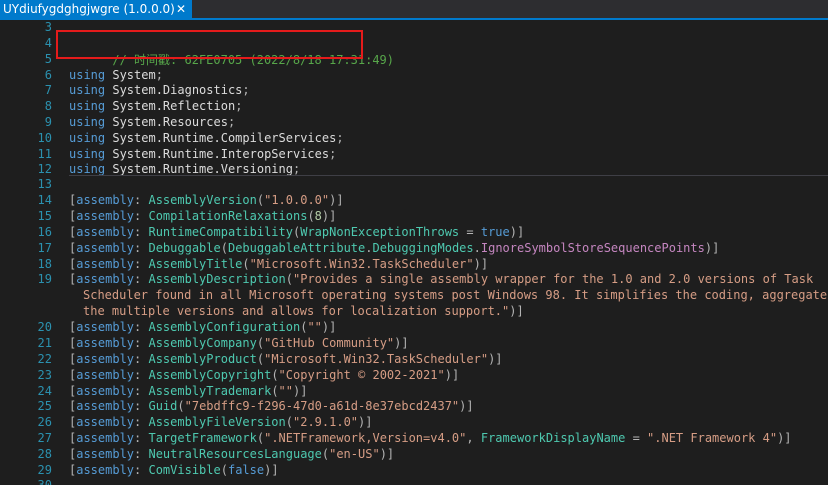 The width and height of the screenshot is (828, 485). Describe the element at coordinates (354, 454) in the screenshot. I see `string-literal: "en-US"` at that location.